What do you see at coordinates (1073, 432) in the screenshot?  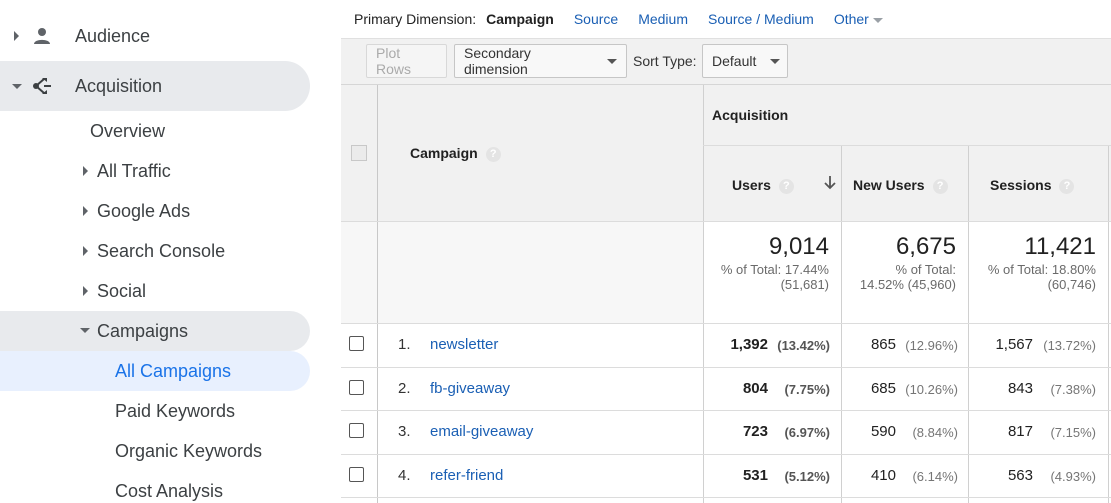 I see `sessions-pct: (7.15%)` at bounding box center [1073, 432].